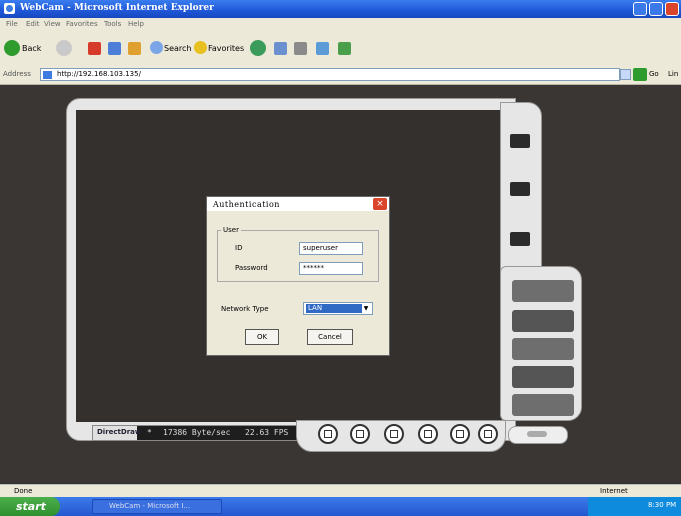  Describe the element at coordinates (177, 48) in the screenshot. I see `search-button-label: Search` at that location.